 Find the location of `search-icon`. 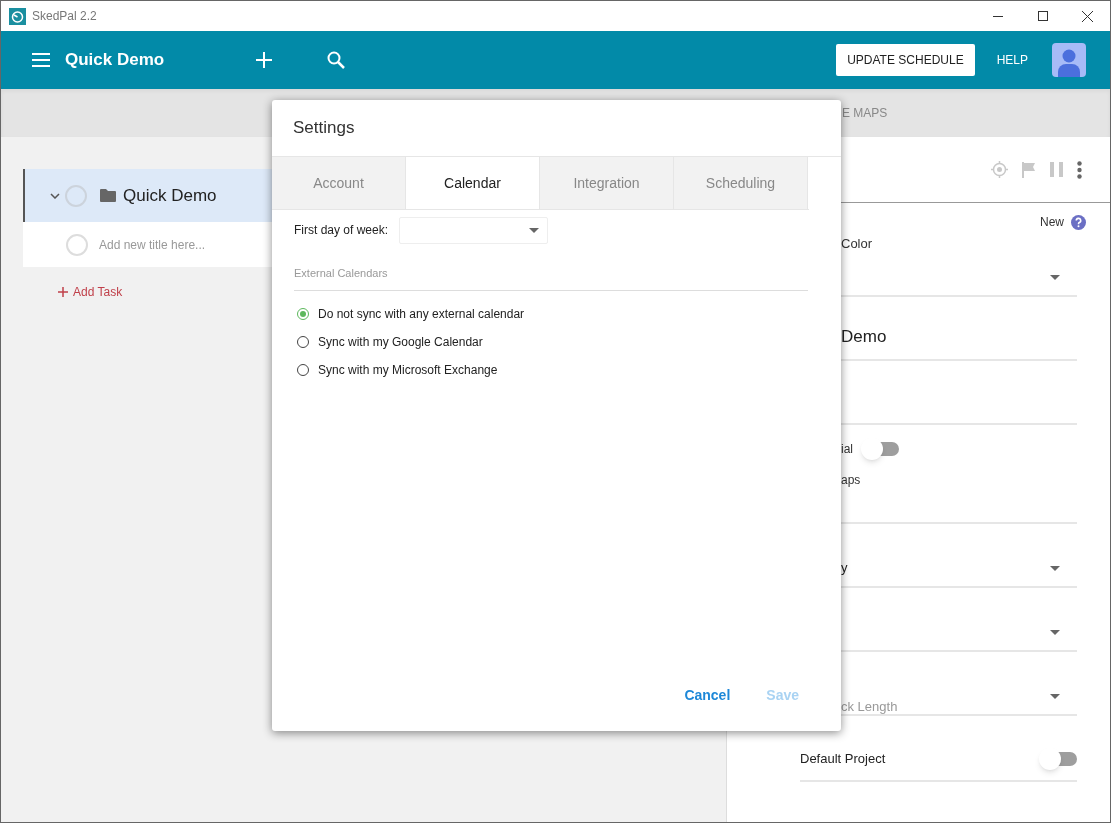

search-icon is located at coordinates (336, 60).